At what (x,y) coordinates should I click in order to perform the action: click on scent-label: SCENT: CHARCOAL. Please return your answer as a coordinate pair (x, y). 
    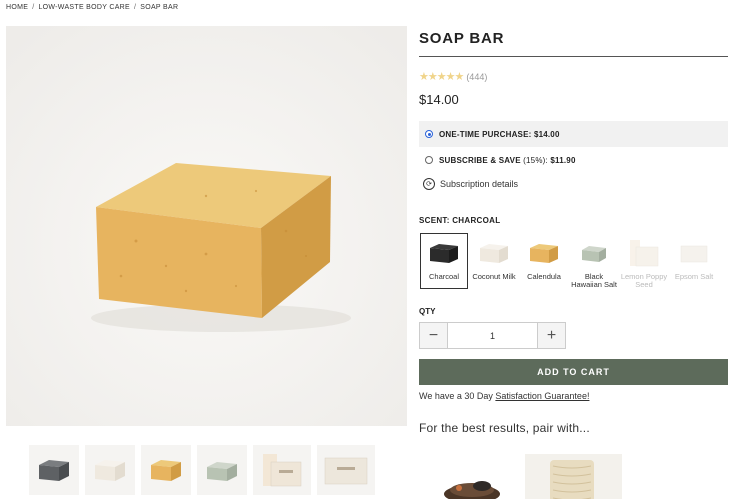
    Looking at the image, I should click on (460, 220).